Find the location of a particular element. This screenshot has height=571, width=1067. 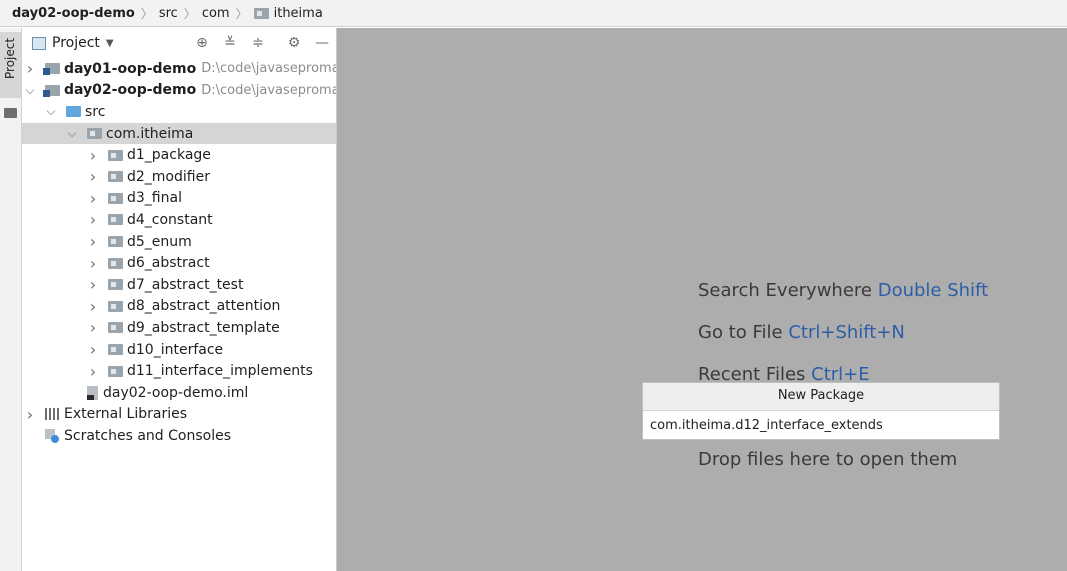

collapse-all-icon: ≑ is located at coordinates (258, 43).